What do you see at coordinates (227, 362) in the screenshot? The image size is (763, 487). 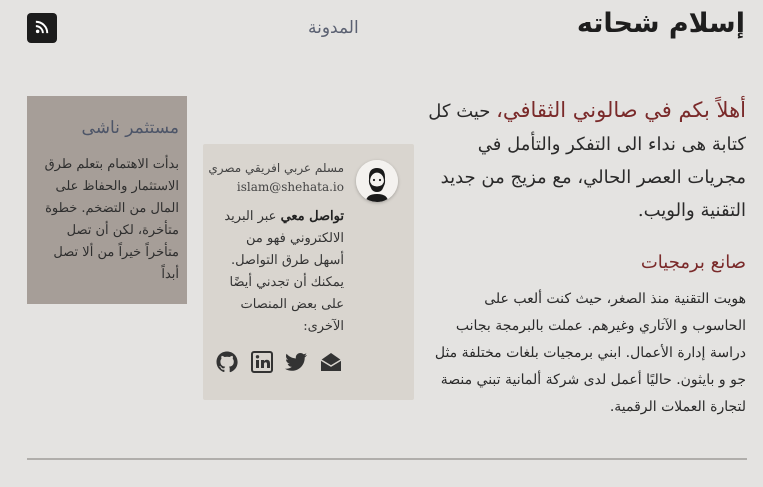 I see `github-icon` at bounding box center [227, 362].